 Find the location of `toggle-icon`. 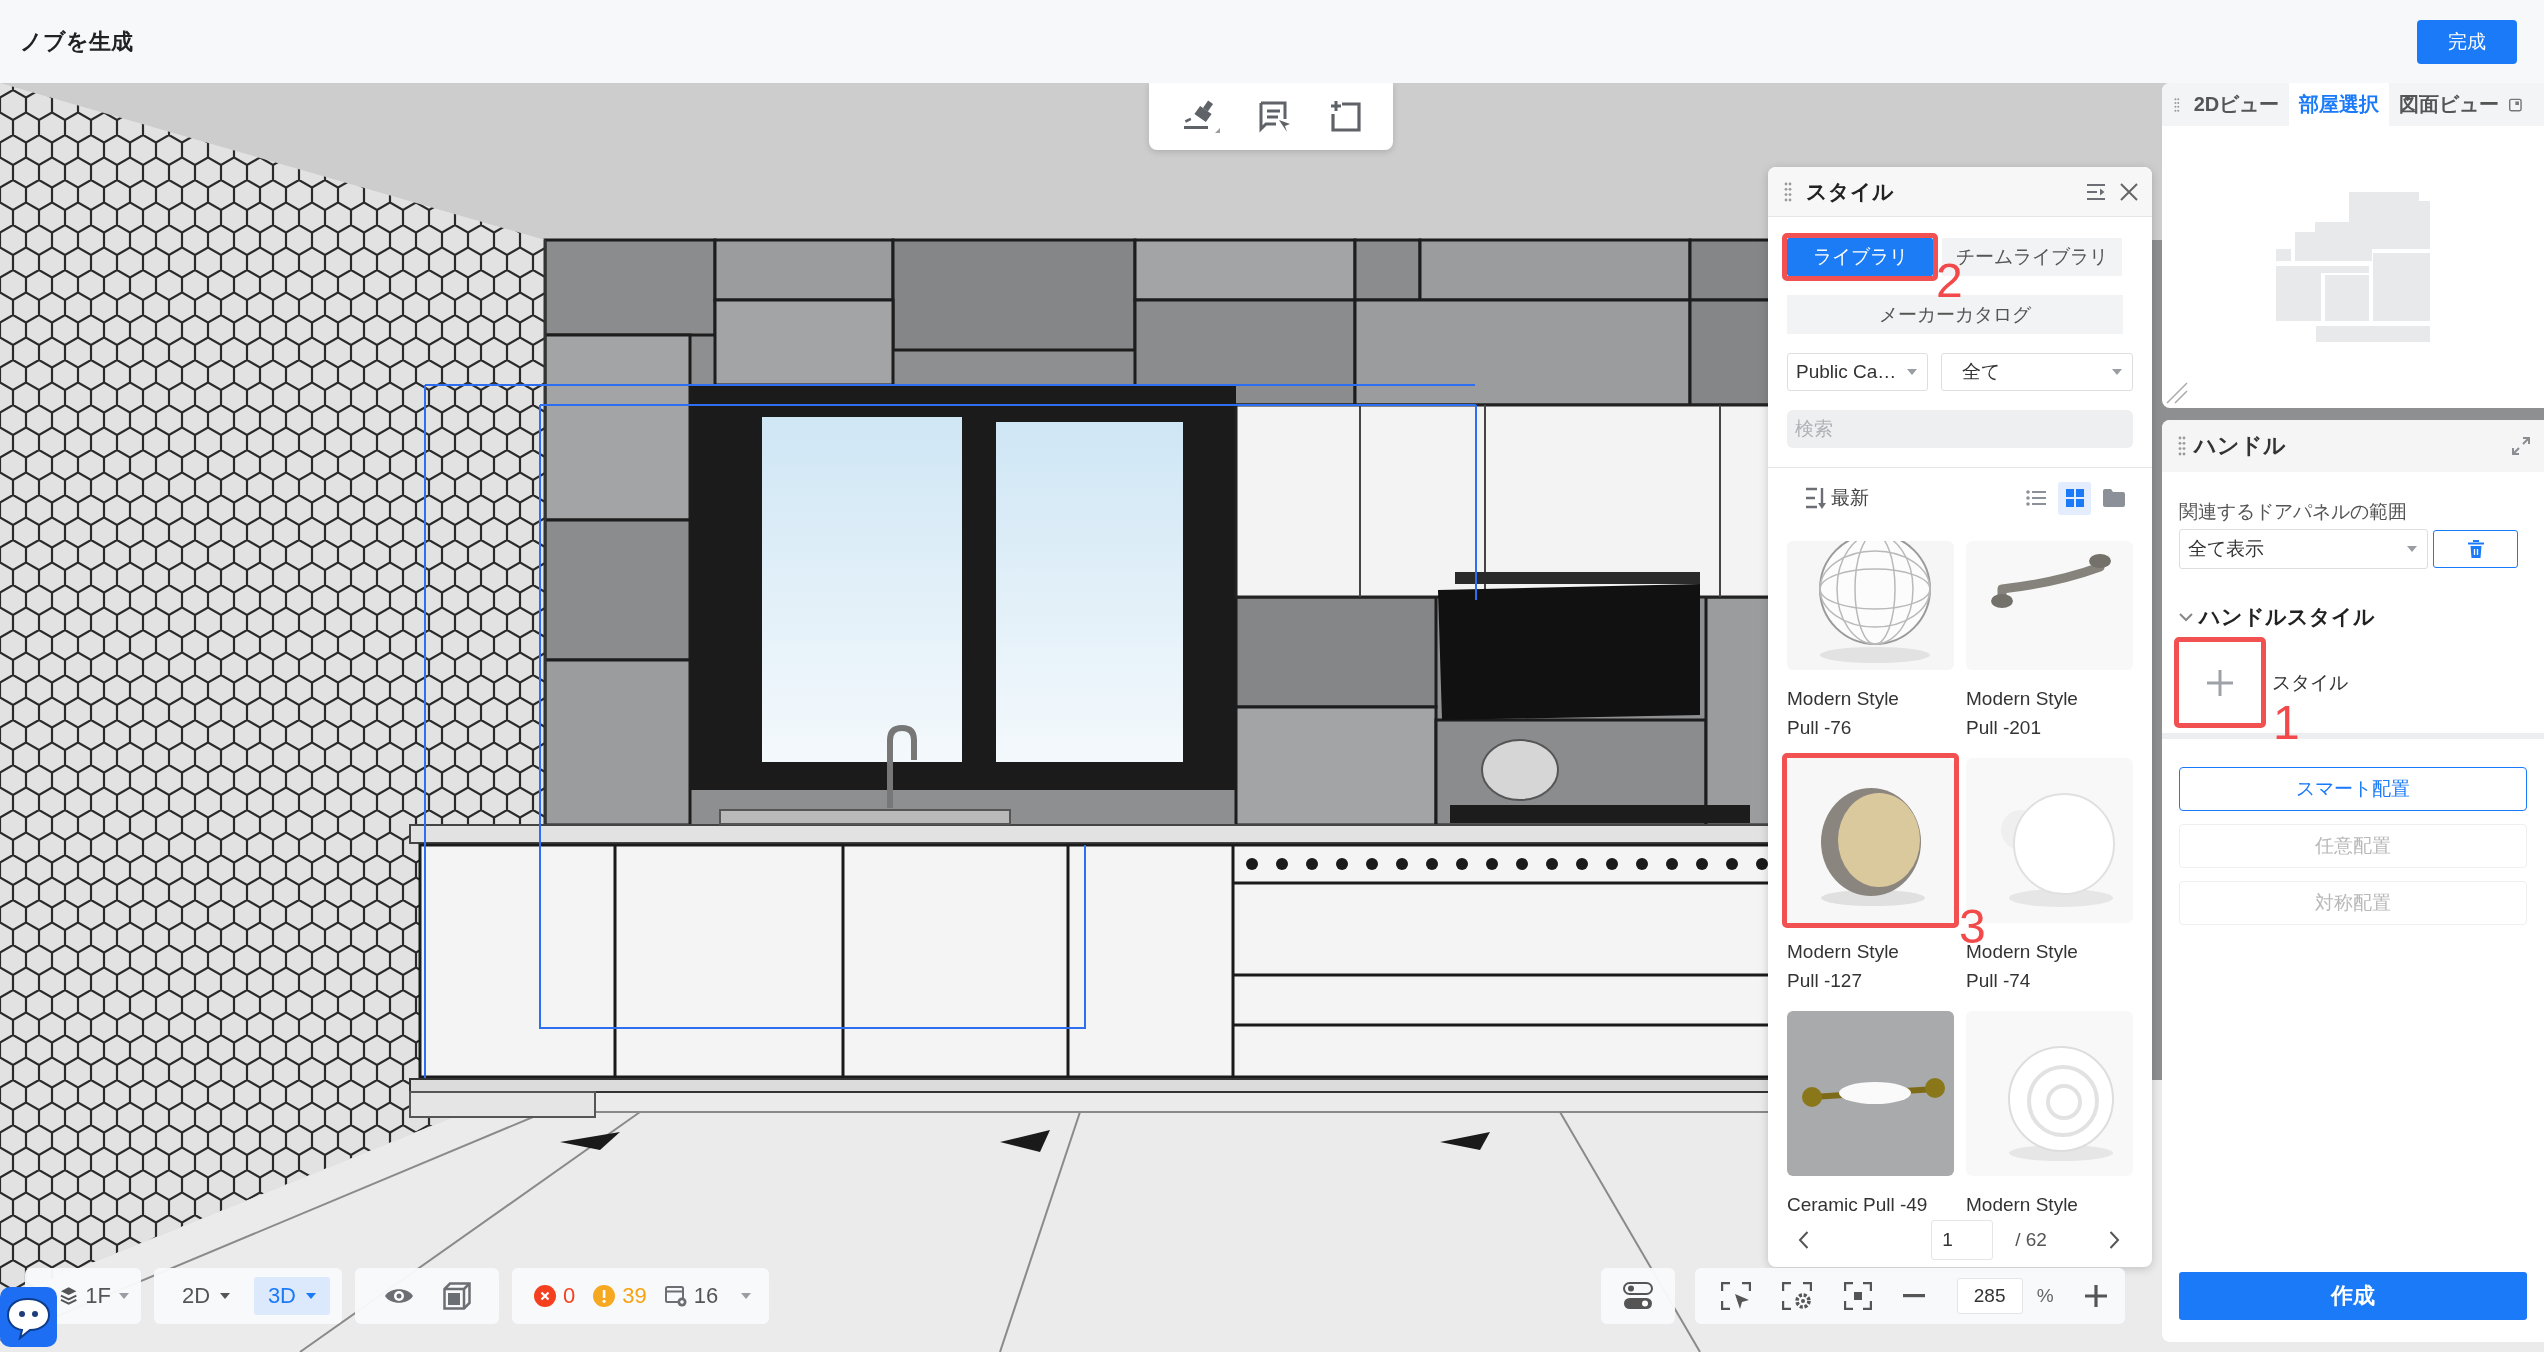

toggle-icon is located at coordinates (1638, 1296).